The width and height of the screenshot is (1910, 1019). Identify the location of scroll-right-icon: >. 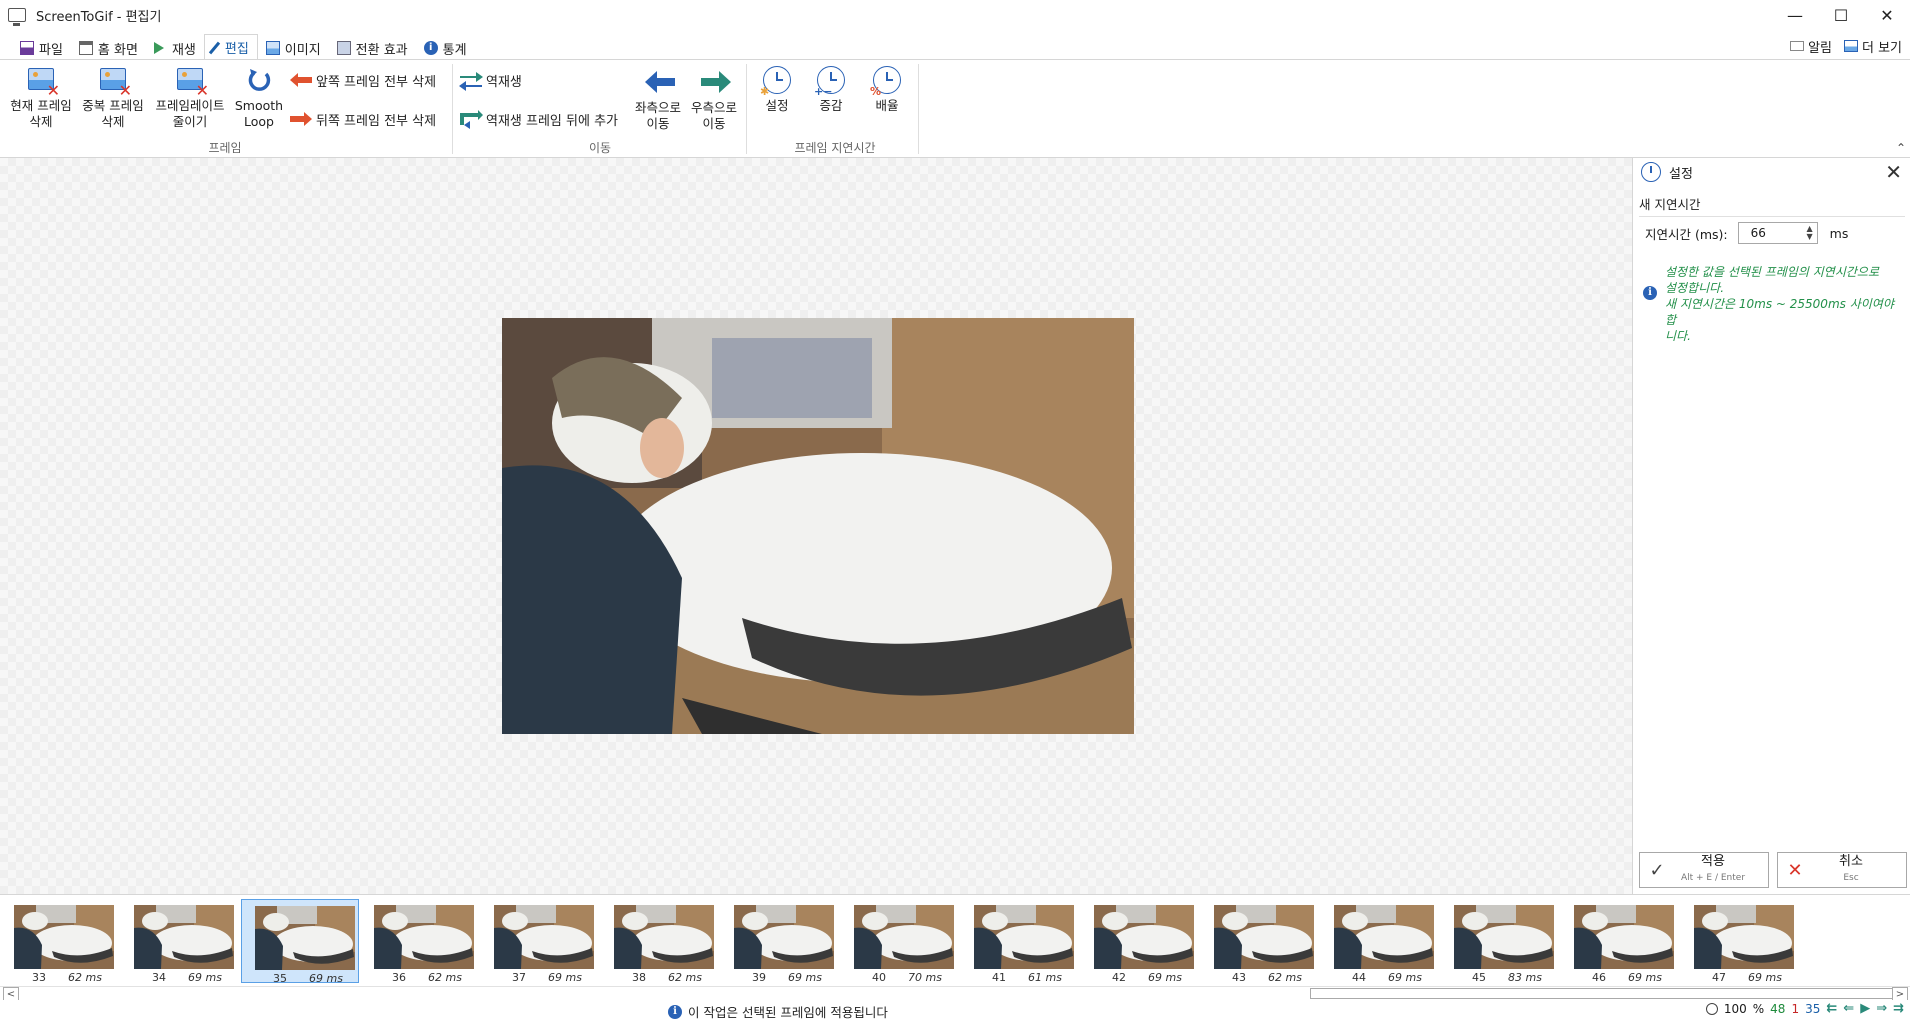
(1900, 994).